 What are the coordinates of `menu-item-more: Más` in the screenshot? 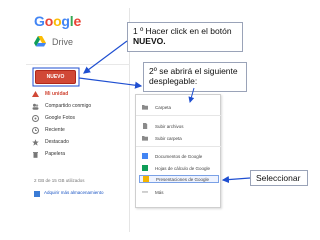 It's located at (180, 192).